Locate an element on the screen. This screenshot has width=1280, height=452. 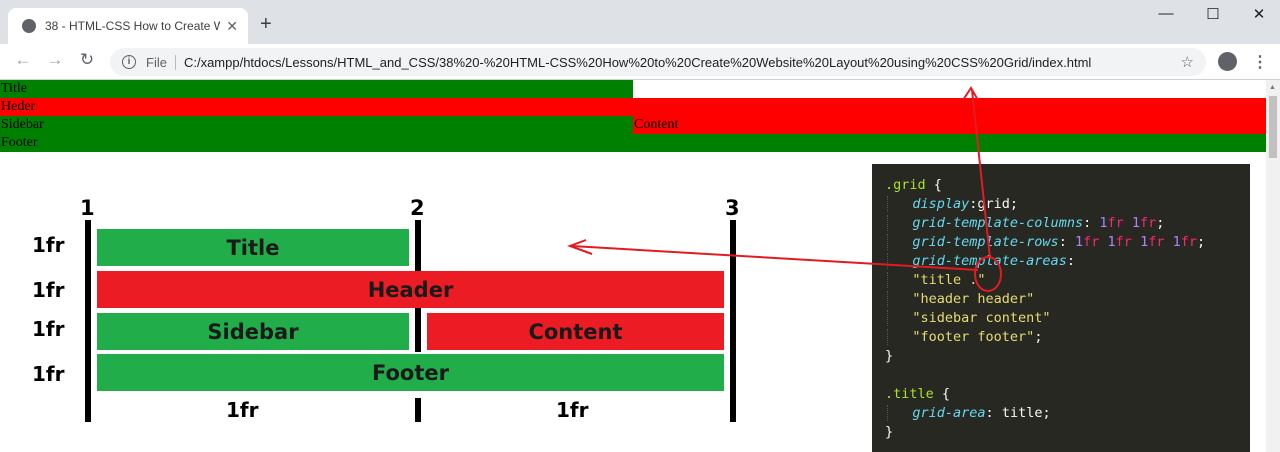
code-line-6: "title ." is located at coordinates (1061, 280).